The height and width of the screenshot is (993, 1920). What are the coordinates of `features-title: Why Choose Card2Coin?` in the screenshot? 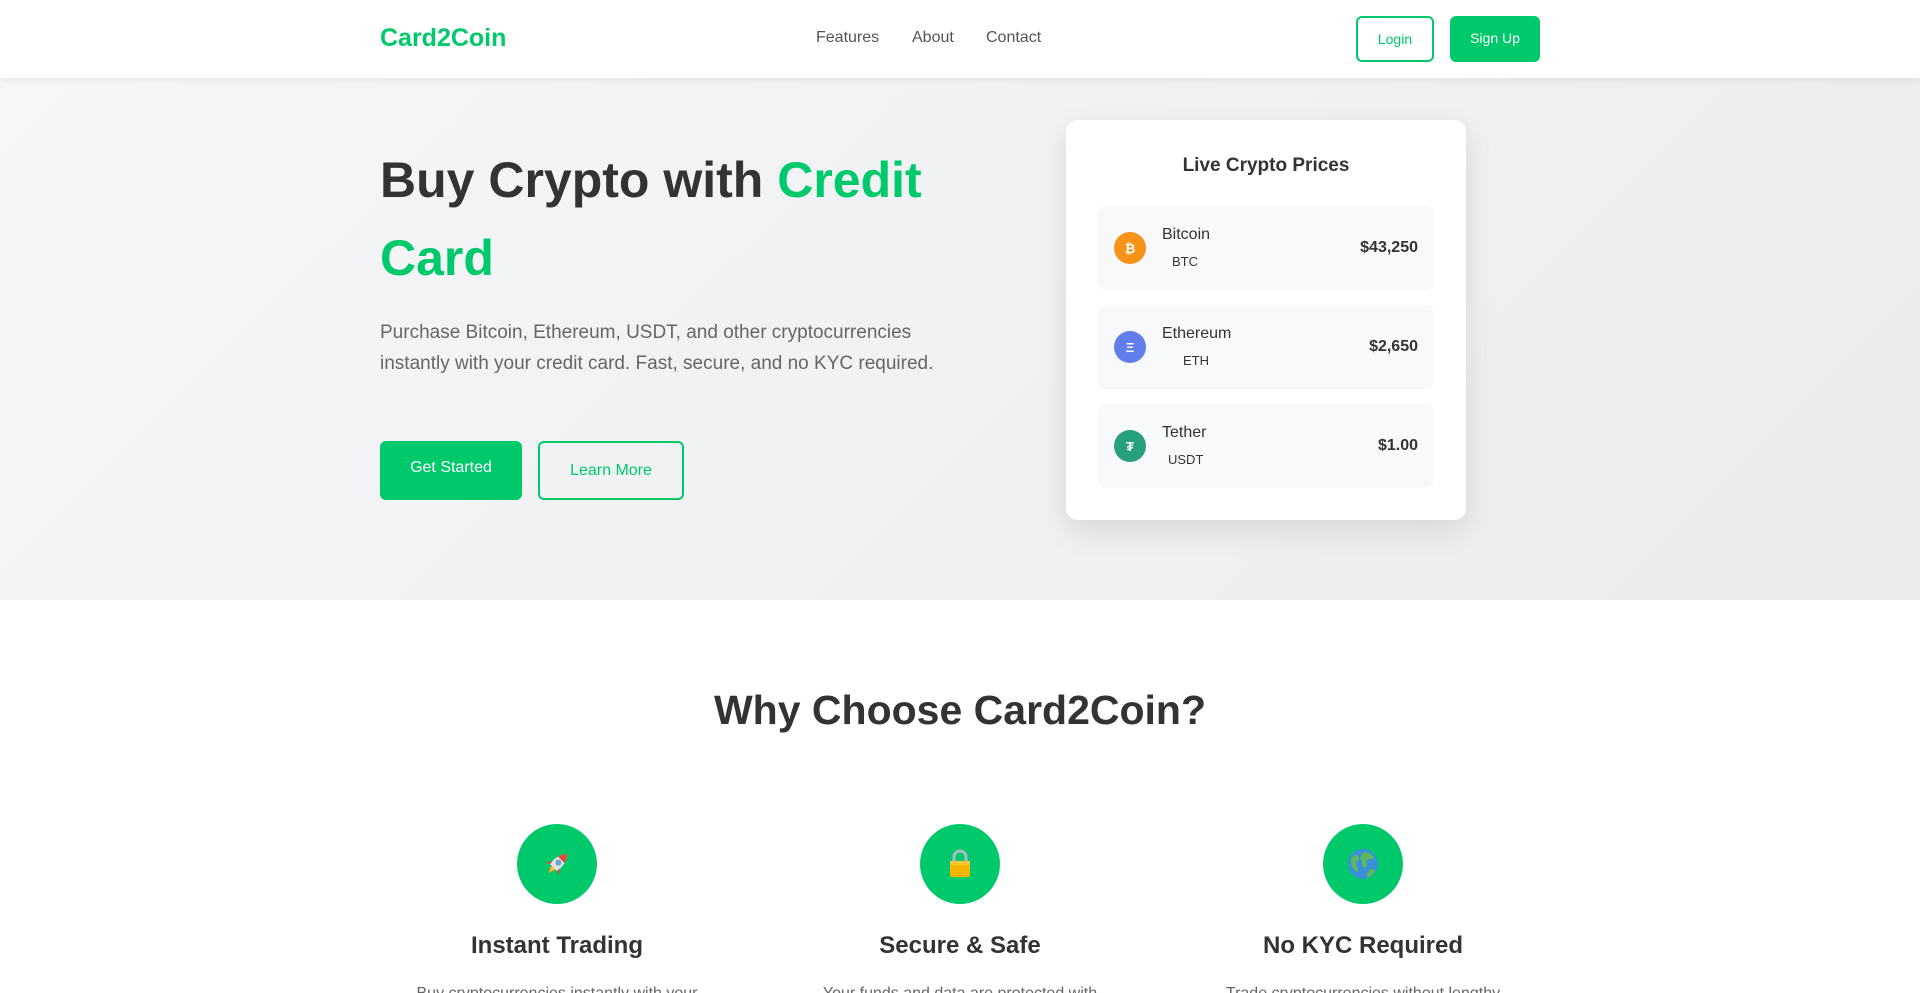 It's located at (960, 710).